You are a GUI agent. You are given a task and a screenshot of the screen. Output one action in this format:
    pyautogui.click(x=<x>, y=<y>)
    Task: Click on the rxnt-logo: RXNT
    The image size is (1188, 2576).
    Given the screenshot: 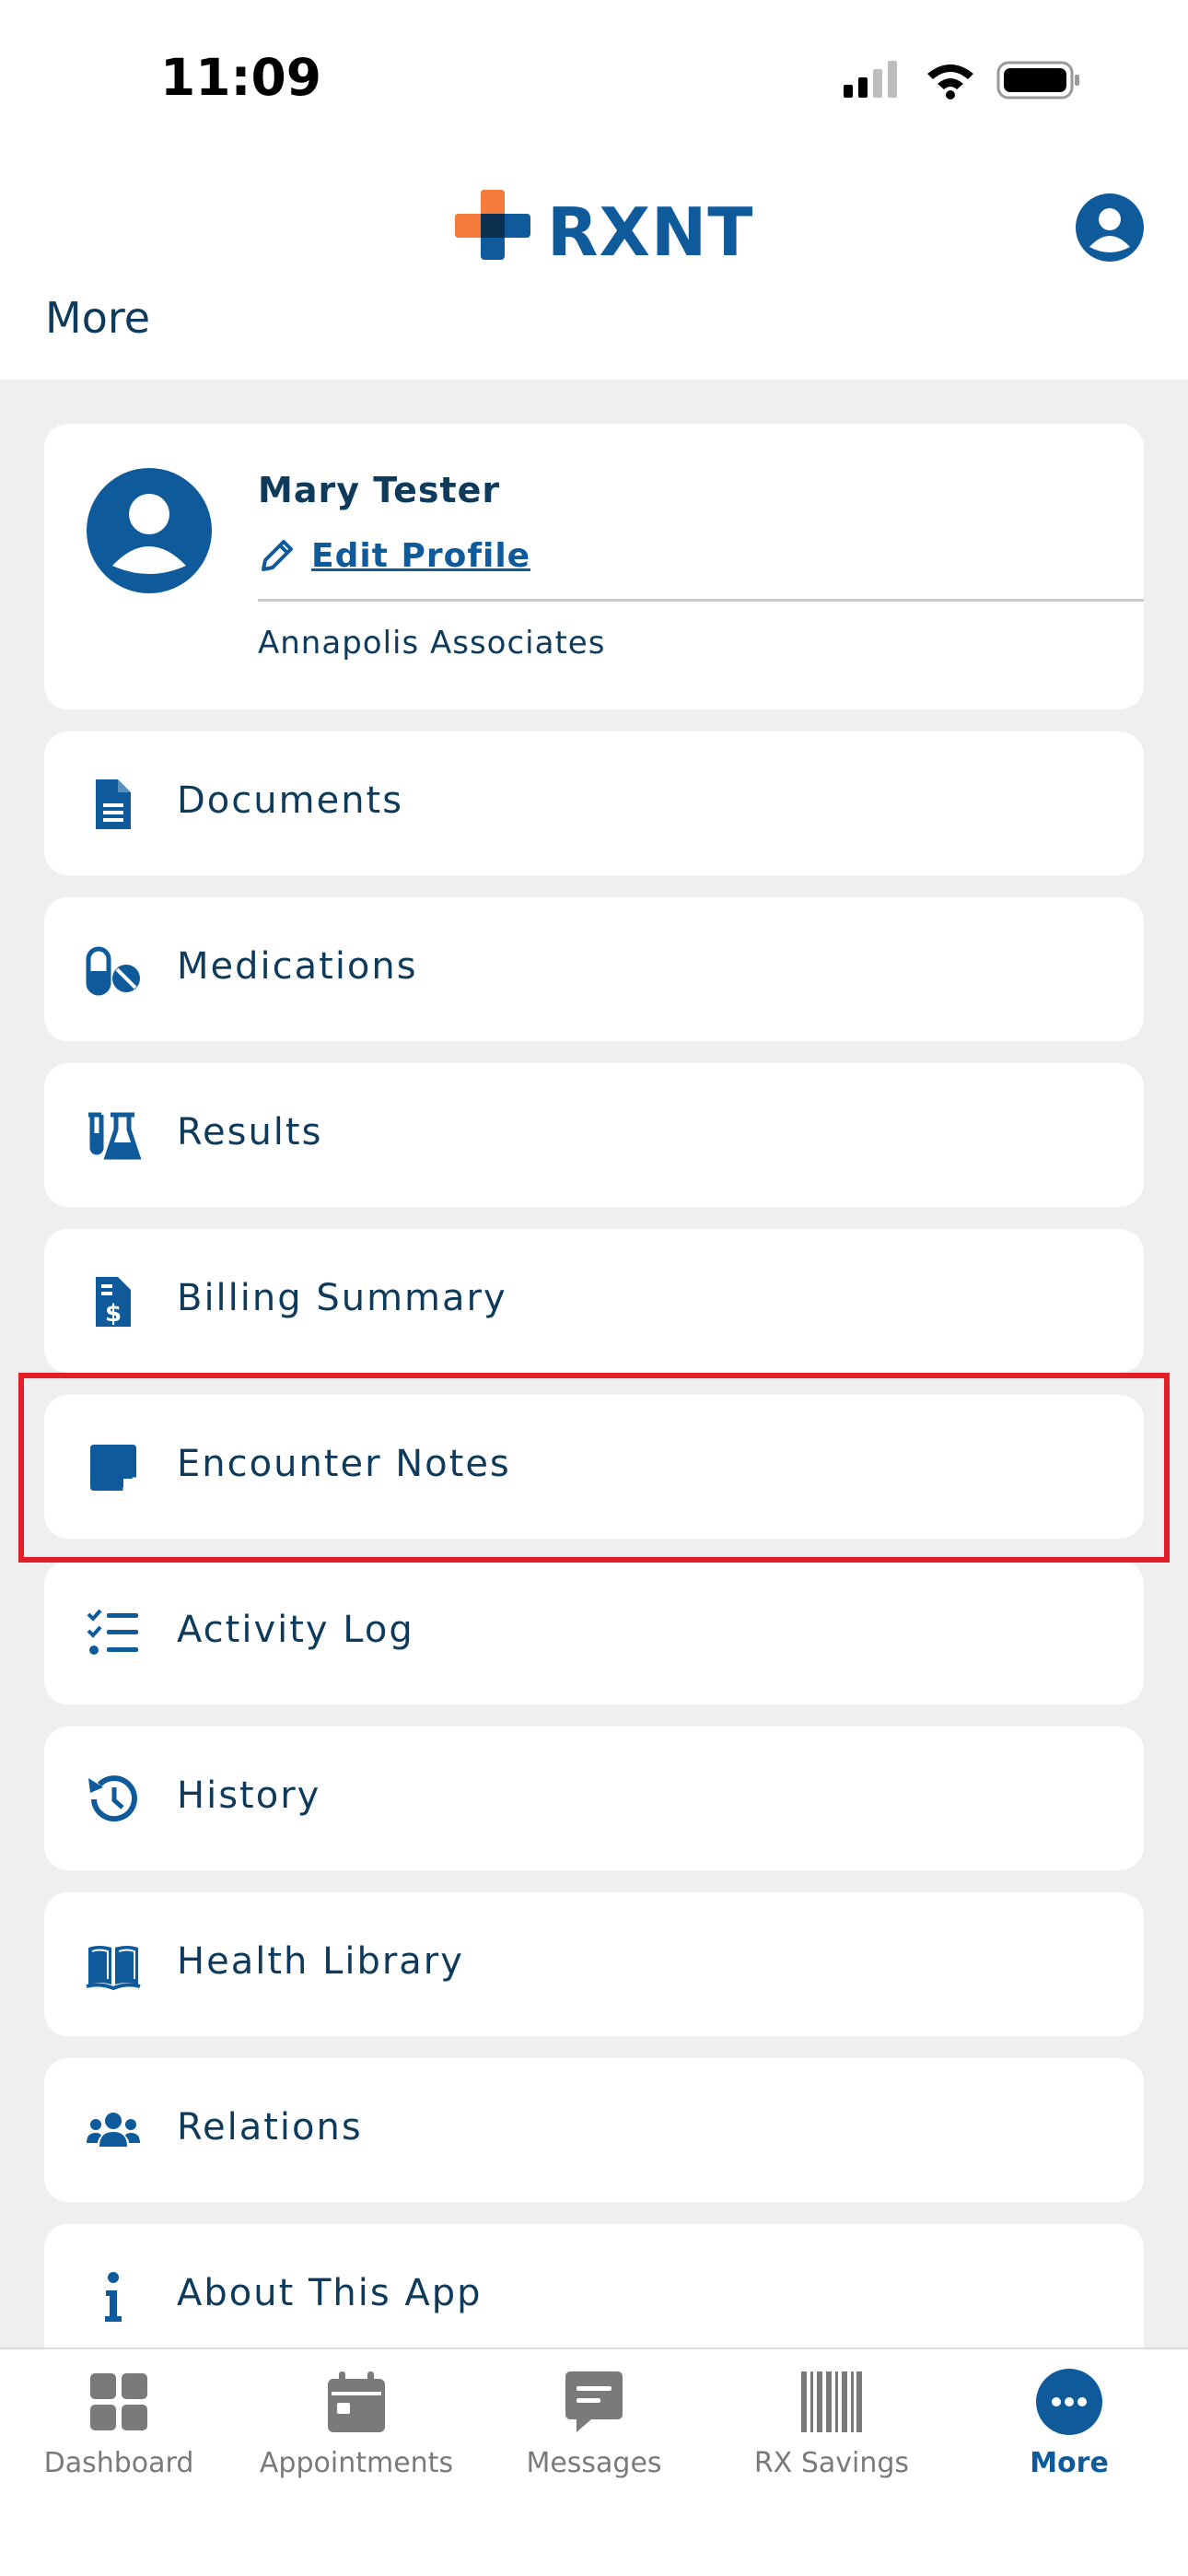 What is the action you would take?
    pyautogui.click(x=602, y=229)
    